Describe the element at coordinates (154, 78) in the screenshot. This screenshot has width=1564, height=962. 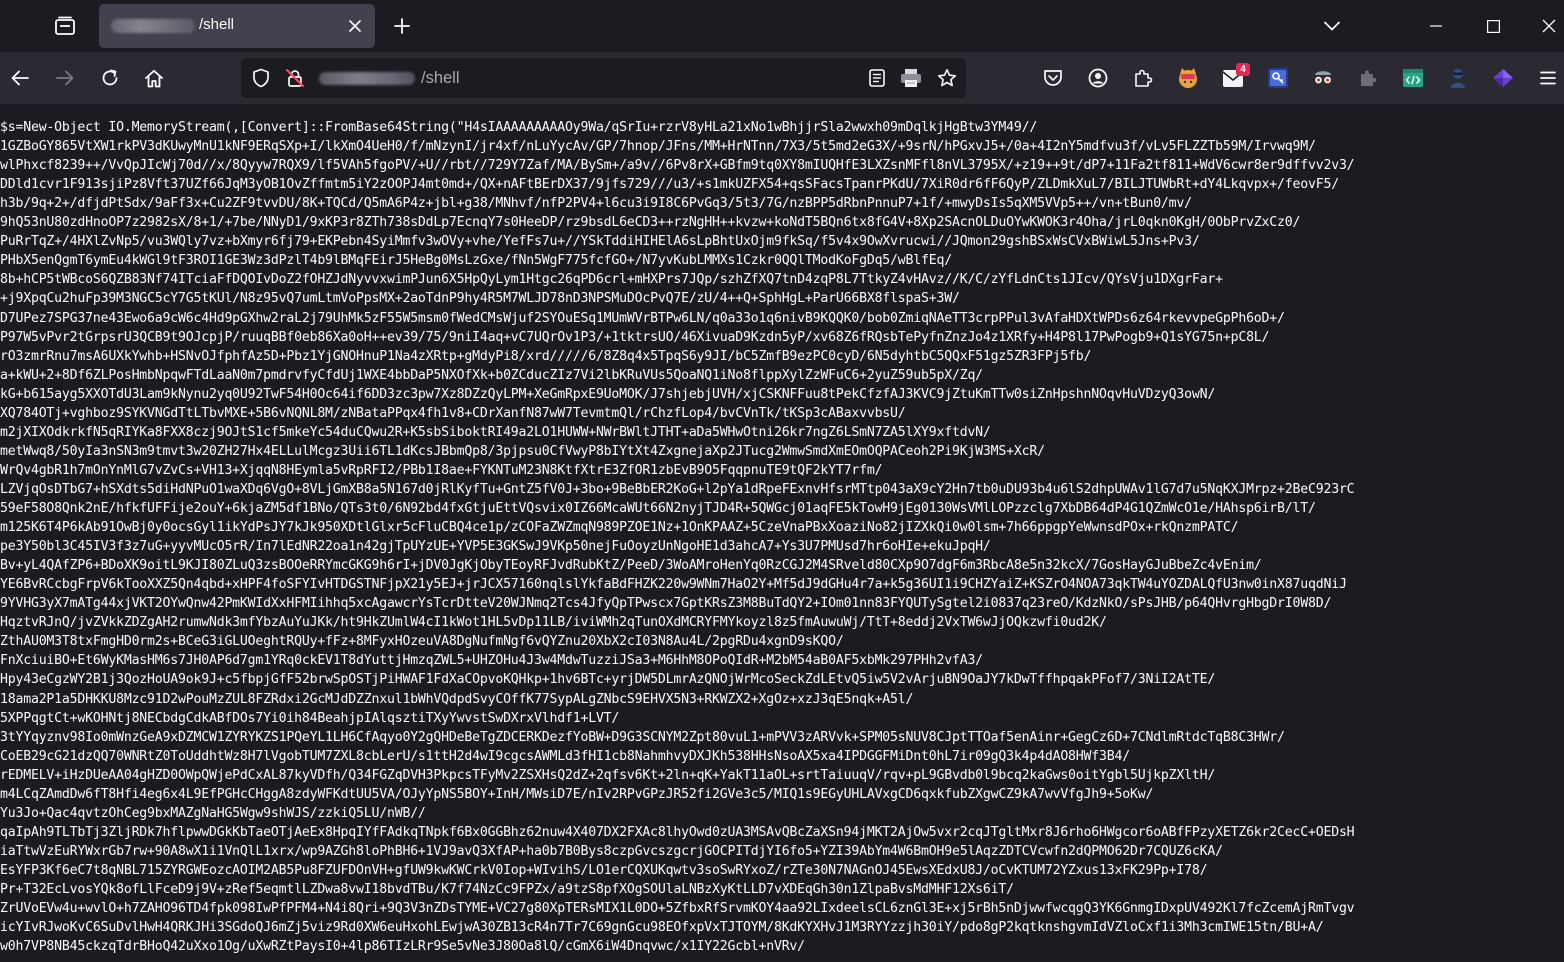
I see `home-button` at that location.